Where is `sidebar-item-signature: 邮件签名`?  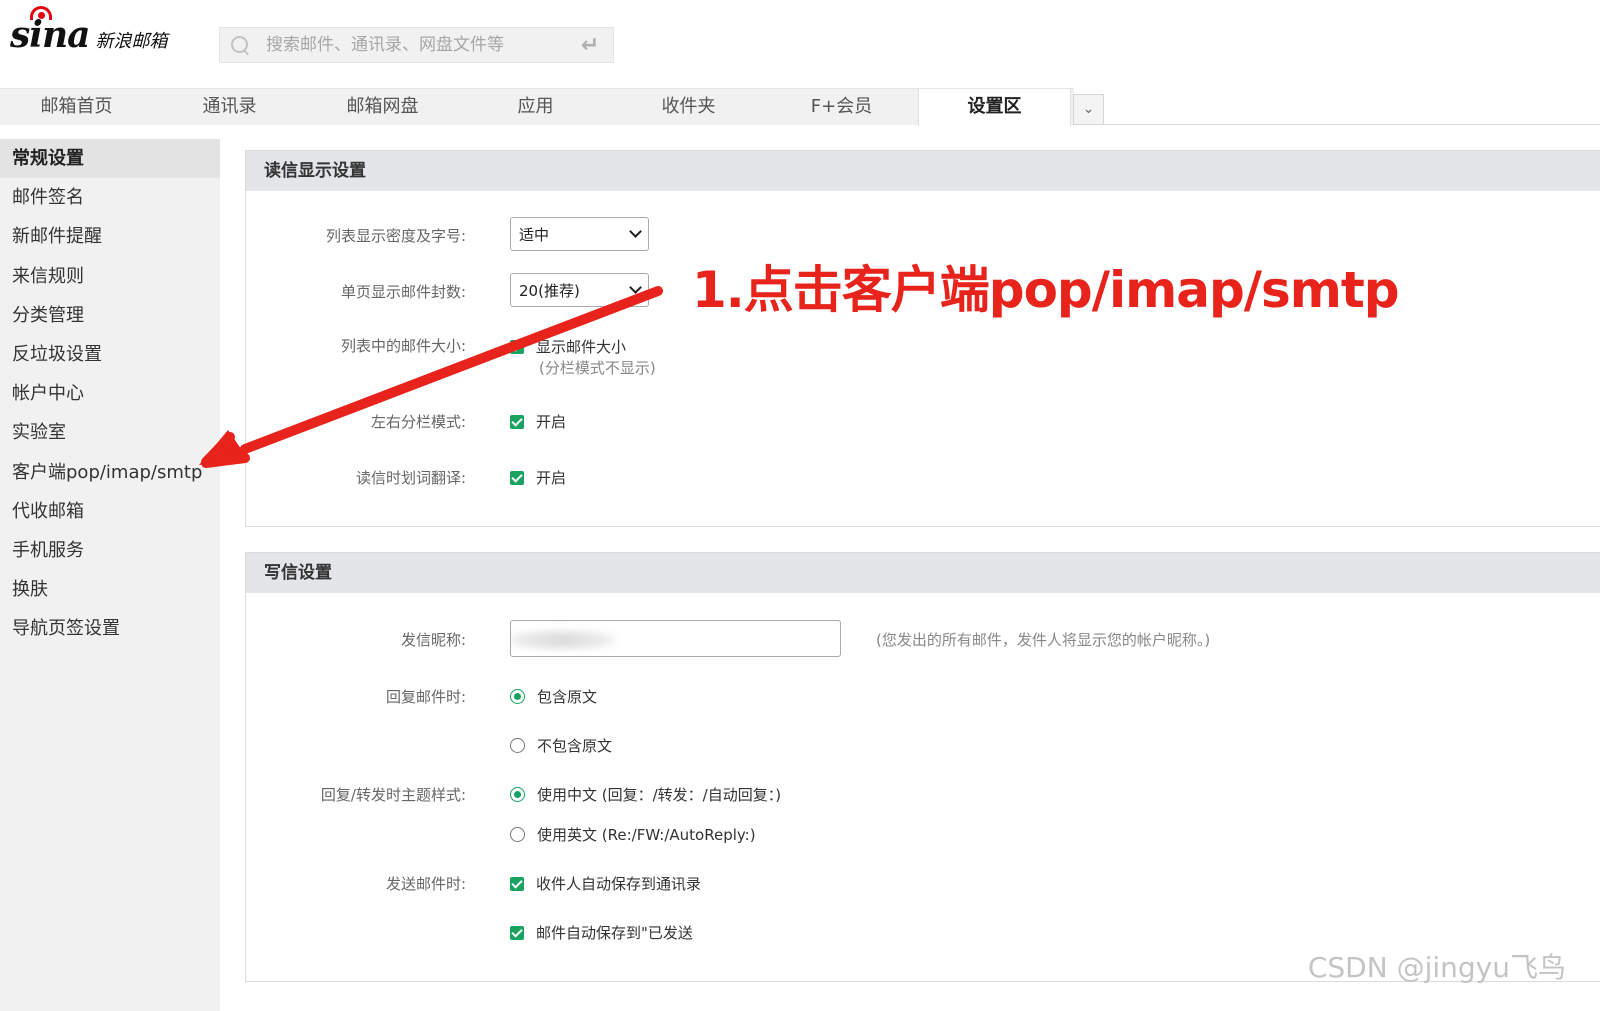 sidebar-item-signature: 邮件签名 is located at coordinates (110, 197).